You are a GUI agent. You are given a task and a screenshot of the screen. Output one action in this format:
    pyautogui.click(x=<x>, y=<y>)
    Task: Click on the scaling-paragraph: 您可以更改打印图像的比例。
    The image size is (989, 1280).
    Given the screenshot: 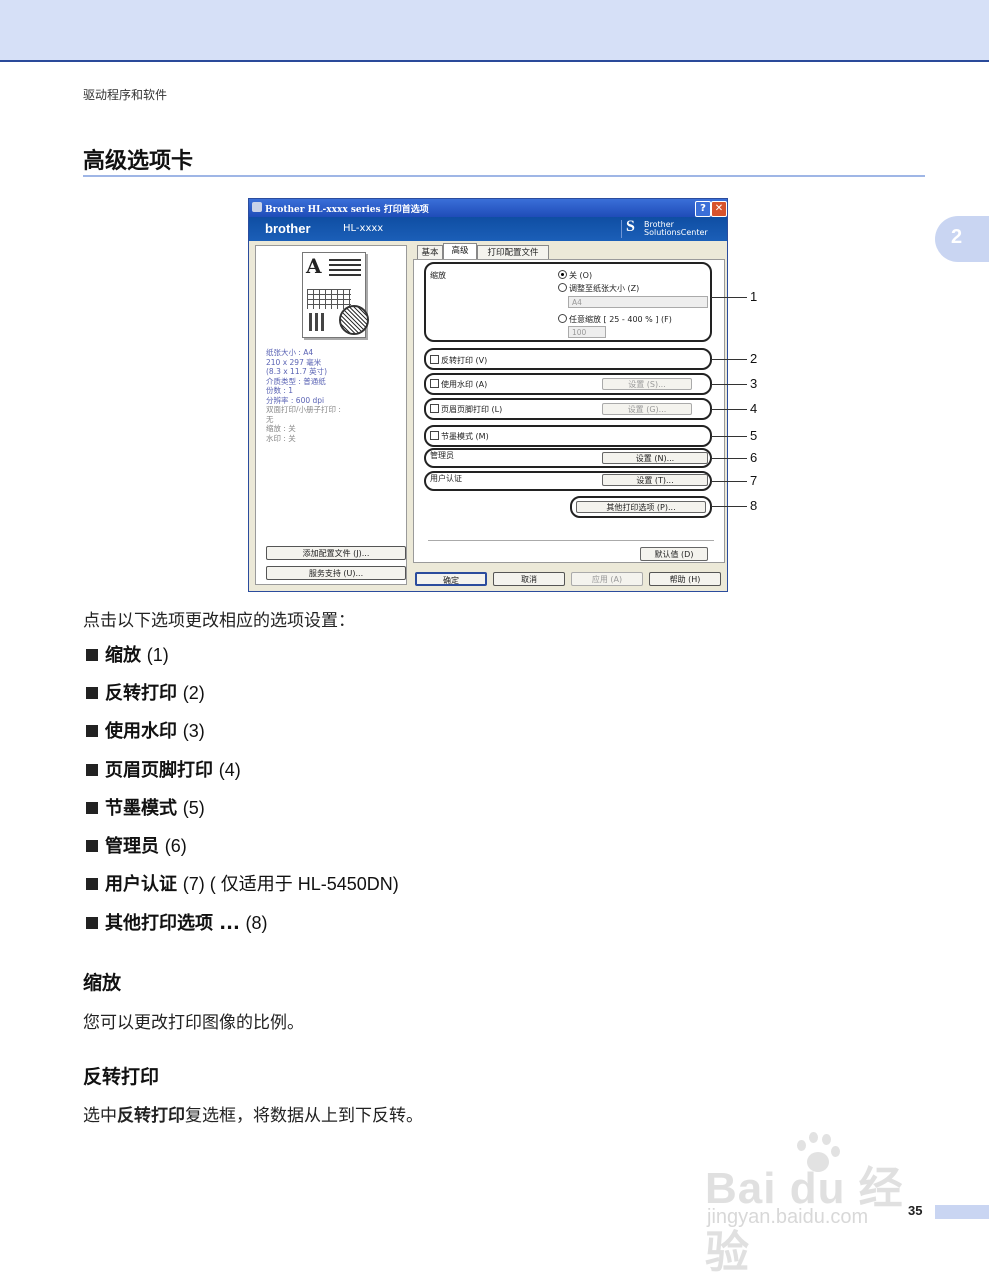 What is the action you would take?
    pyautogui.click(x=193, y=1023)
    